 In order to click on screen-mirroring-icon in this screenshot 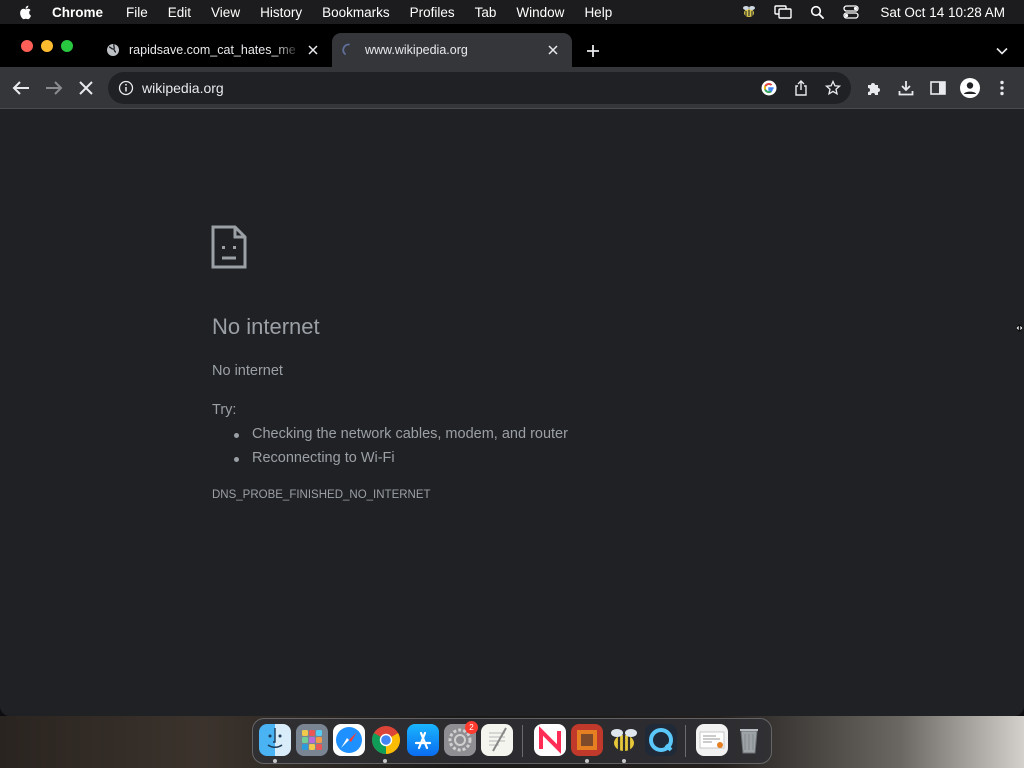, I will do `click(783, 12)`.